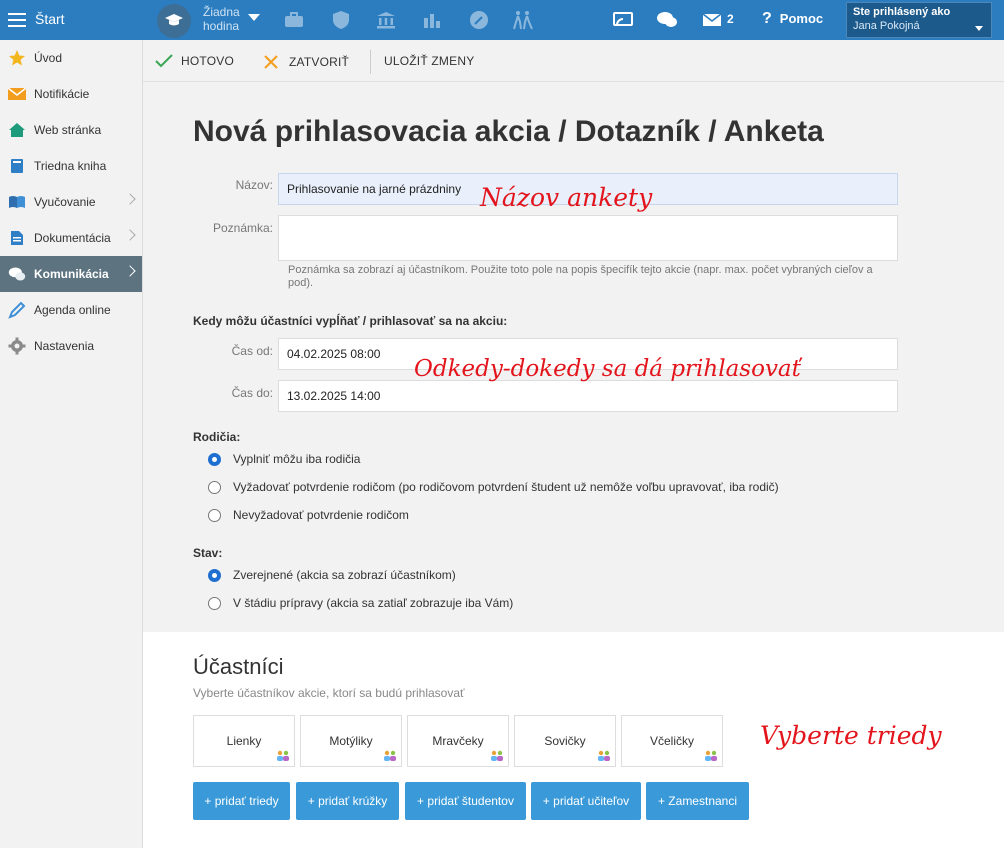  Describe the element at coordinates (68, 130) in the screenshot. I see `sidebar-item-label: Web stránka` at that location.